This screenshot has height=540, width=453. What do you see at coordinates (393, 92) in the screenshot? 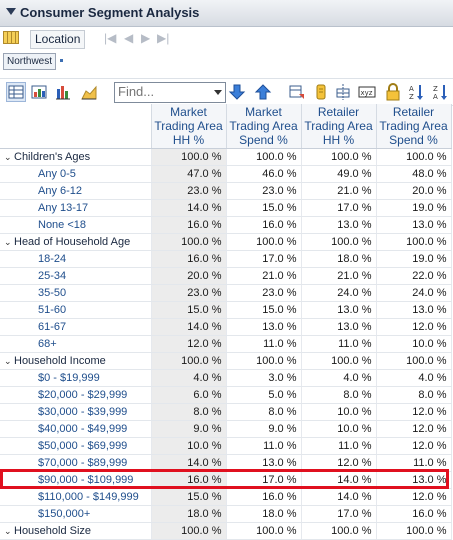
I see `lock-icon` at bounding box center [393, 92].